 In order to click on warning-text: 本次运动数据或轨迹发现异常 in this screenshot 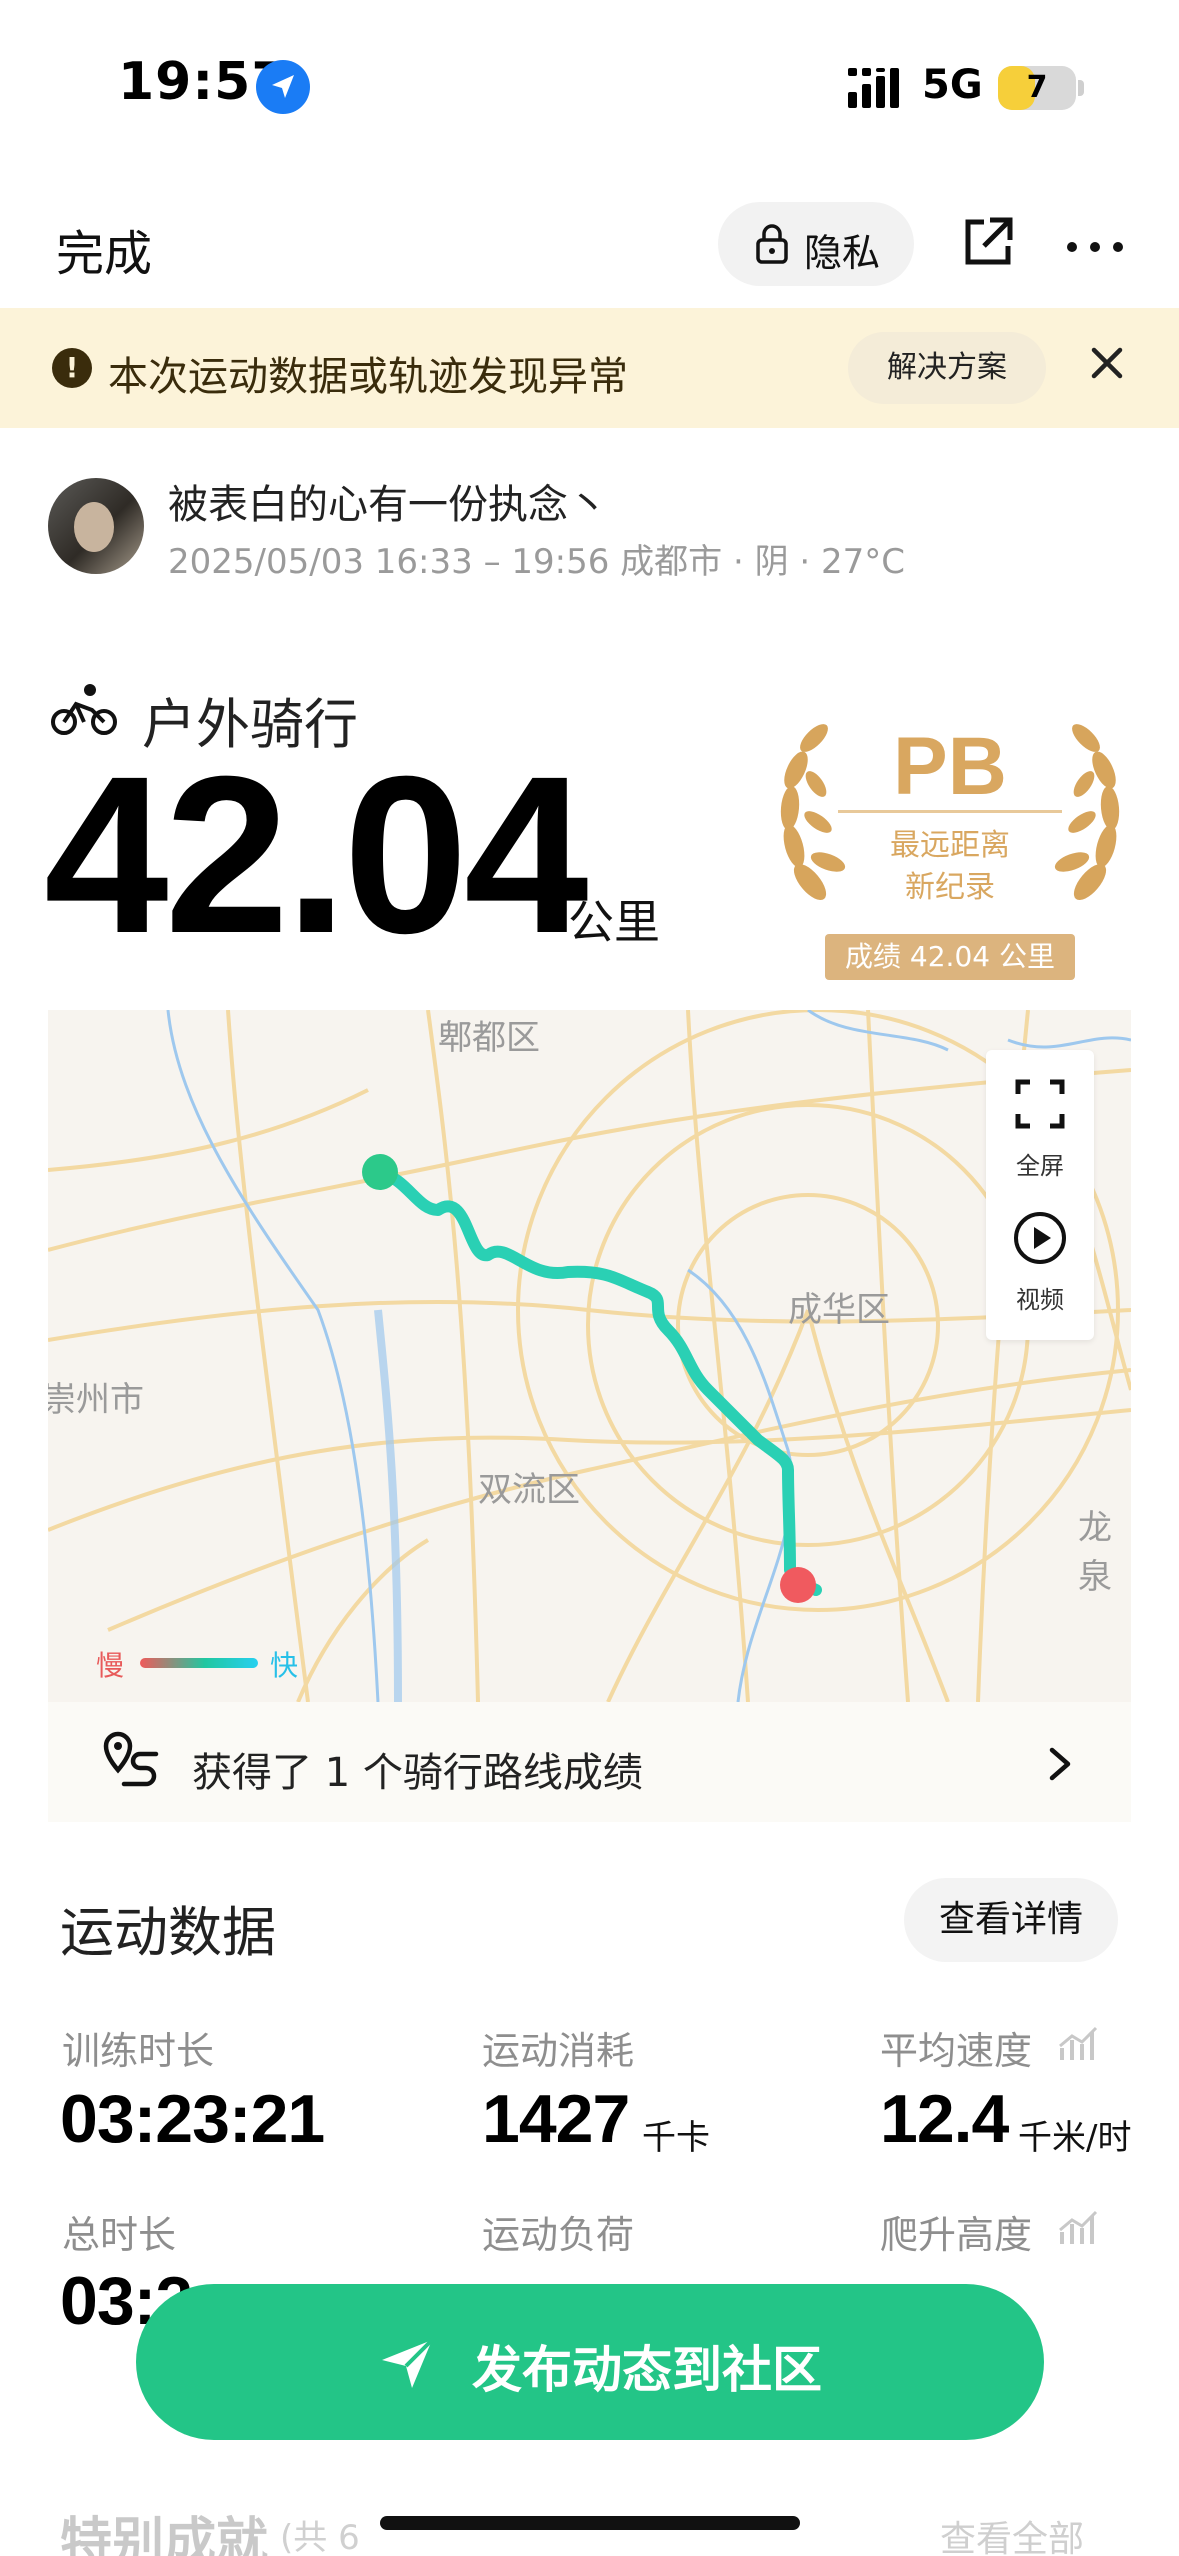, I will do `click(368, 377)`.